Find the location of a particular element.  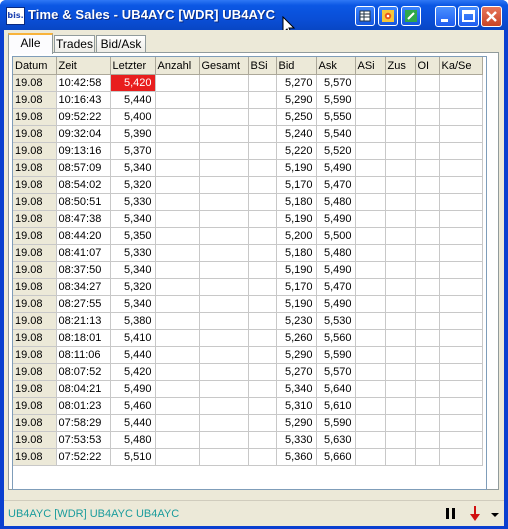

cell-zeit: 08:47:38 is located at coordinates (83, 219).